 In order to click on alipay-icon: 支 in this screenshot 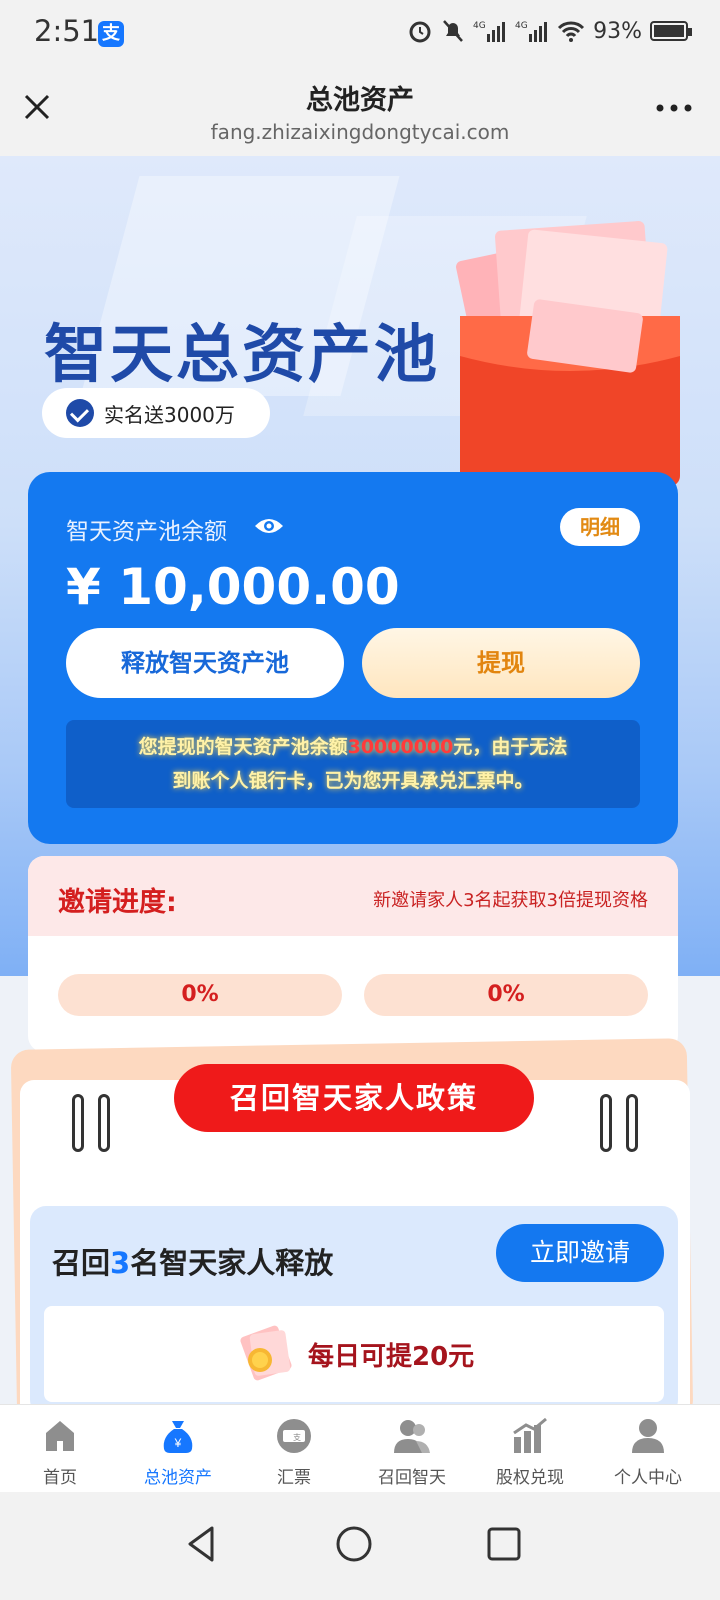, I will do `click(111, 34)`.